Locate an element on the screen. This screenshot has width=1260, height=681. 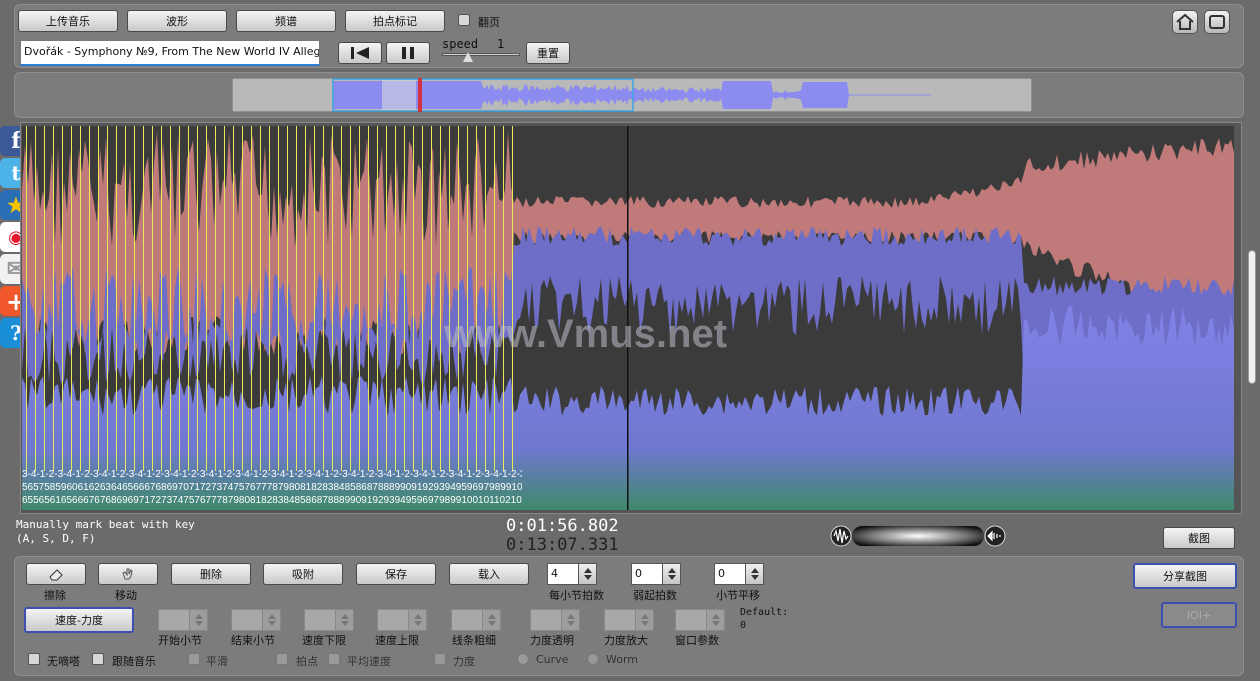
curve-label: Curve is located at coordinates (552, 659).